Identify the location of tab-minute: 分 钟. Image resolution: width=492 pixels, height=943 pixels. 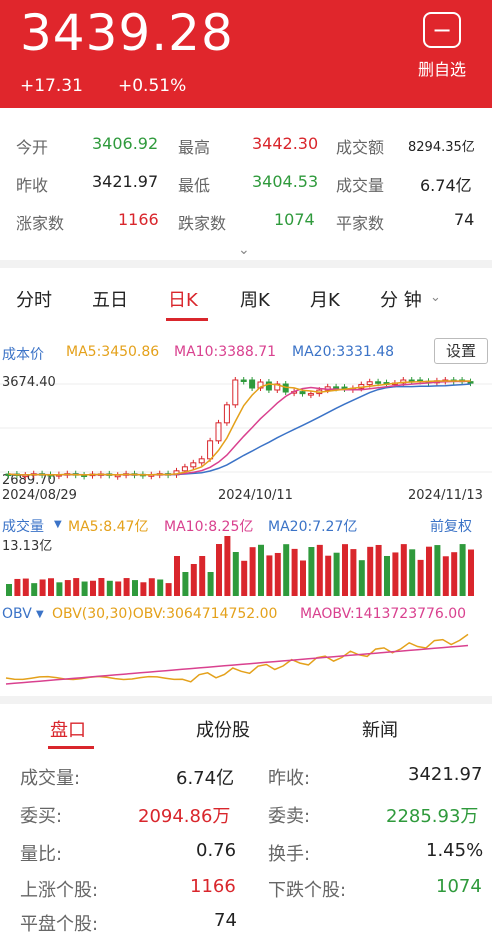
(401, 299).